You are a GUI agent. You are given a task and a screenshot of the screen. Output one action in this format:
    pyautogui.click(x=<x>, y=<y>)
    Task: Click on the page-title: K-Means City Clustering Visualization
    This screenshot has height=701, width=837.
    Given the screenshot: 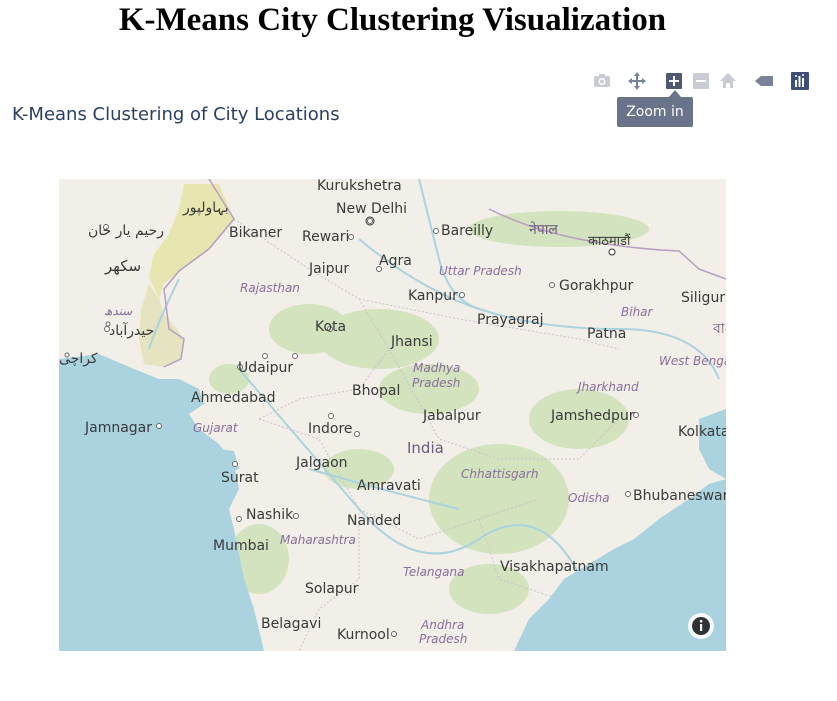 What is the action you would take?
    pyautogui.click(x=392, y=20)
    